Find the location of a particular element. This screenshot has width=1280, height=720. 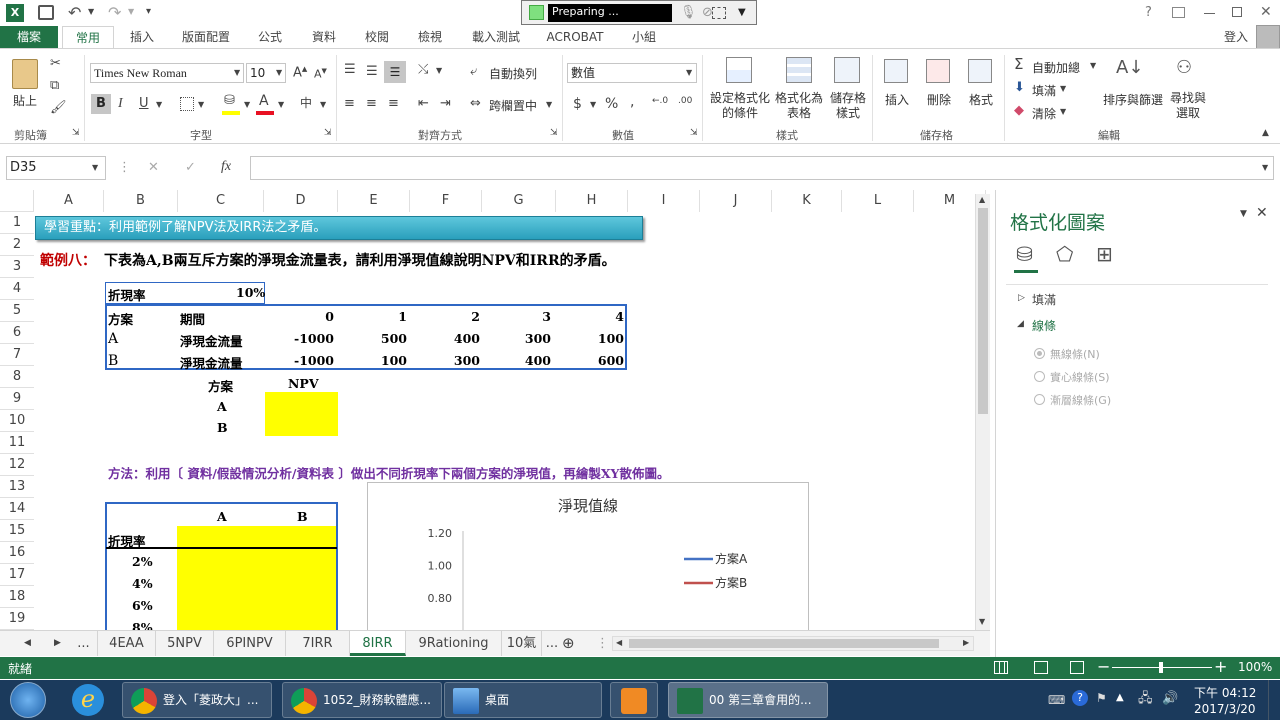

microphone-icon: 🎙 is located at coordinates (688, 12).